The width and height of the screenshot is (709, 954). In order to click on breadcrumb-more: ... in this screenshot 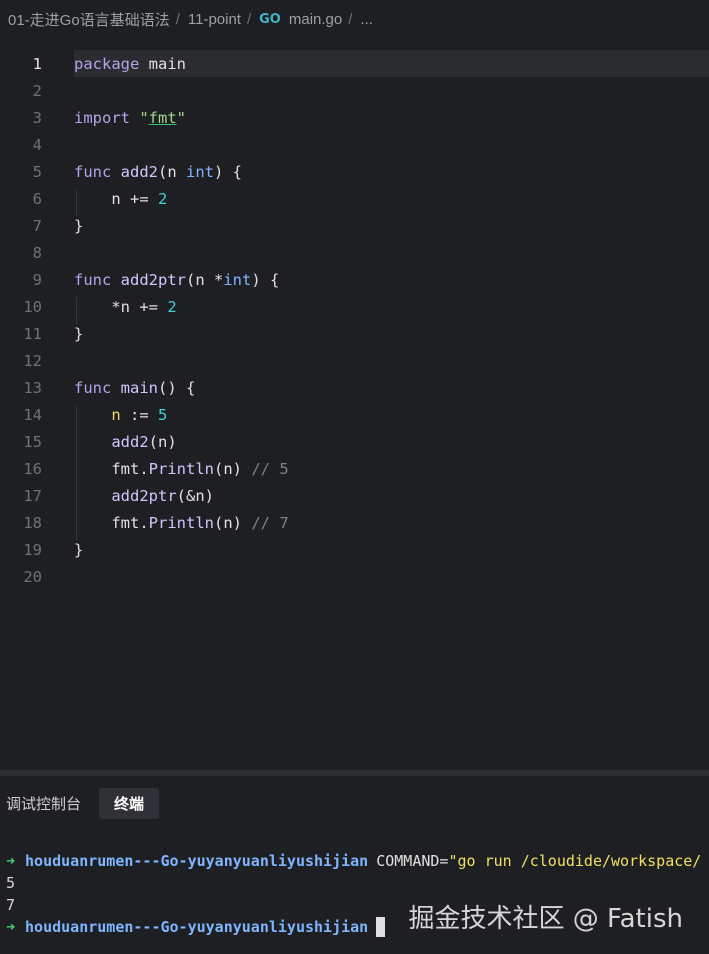, I will do `click(366, 19)`.